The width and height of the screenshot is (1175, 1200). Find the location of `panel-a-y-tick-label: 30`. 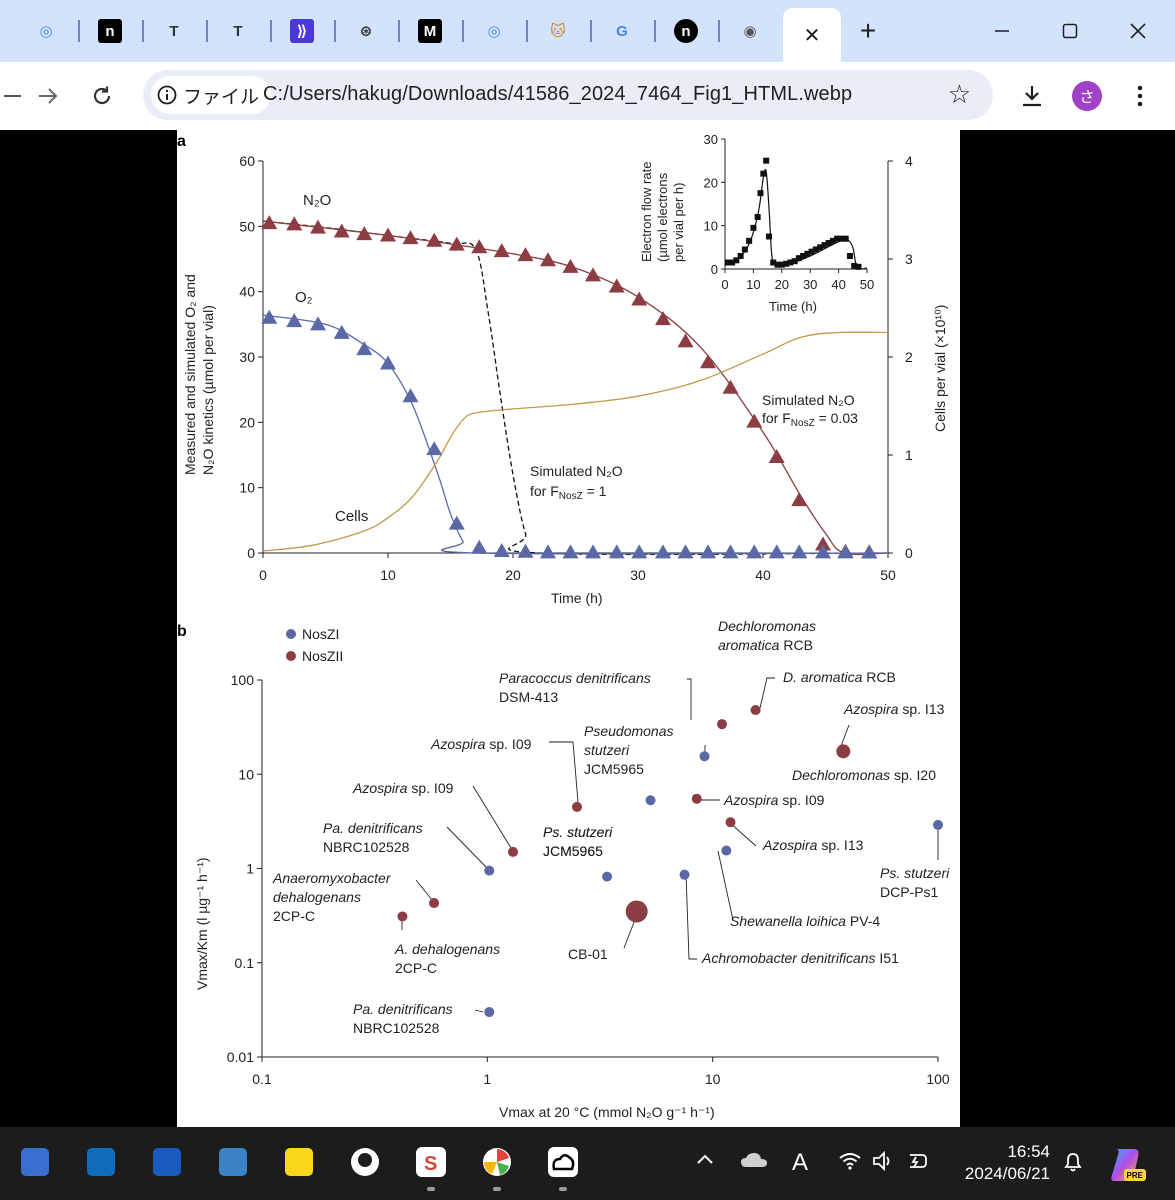

panel-a-y-tick-label: 30 is located at coordinates (247, 357).